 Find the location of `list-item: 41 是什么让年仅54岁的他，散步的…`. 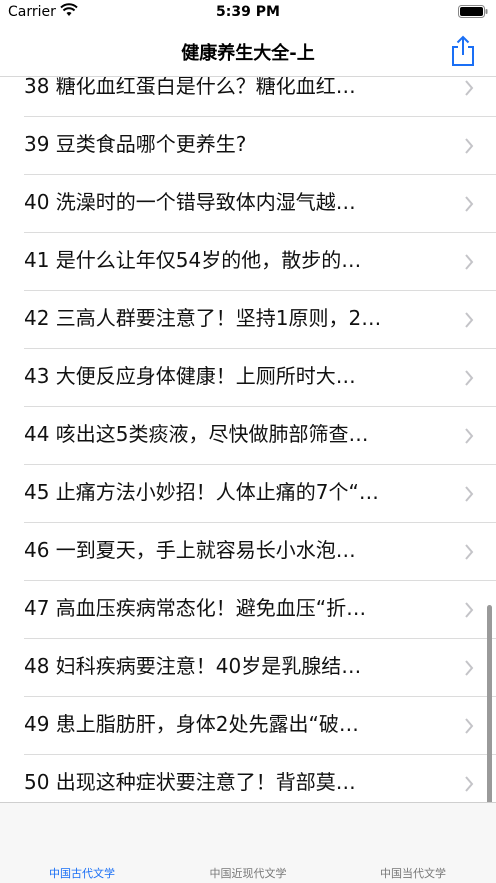

list-item: 41 是什么让年仅54岁的他，散步的… is located at coordinates (248, 262).